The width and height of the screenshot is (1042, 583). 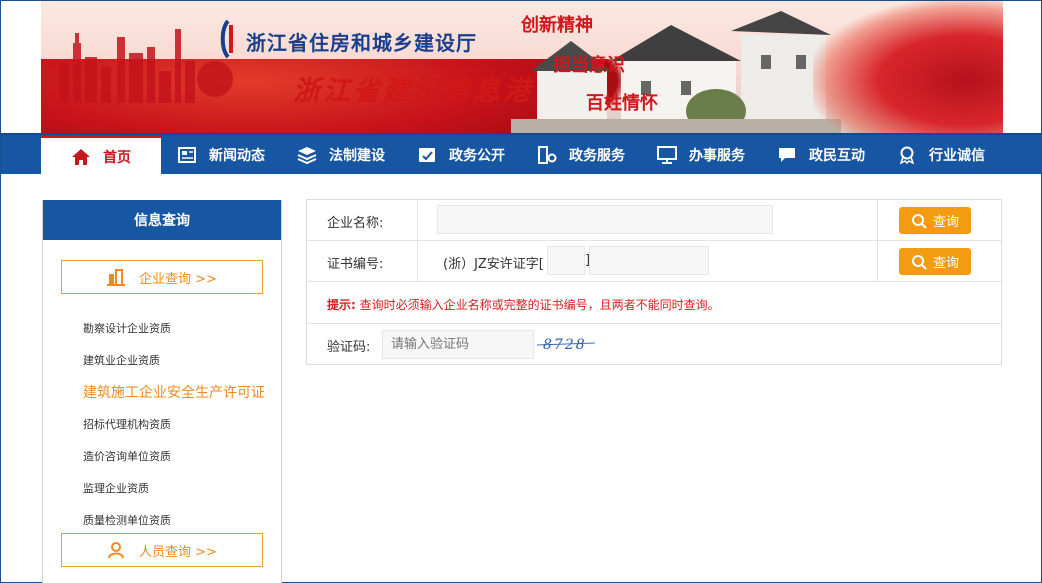 What do you see at coordinates (127, 520) in the screenshot?
I see `sidebar-link-quality-testing: 质量检测单位资质` at bounding box center [127, 520].